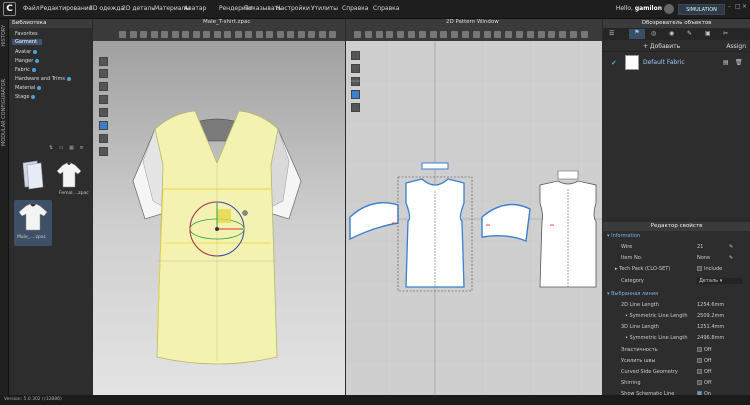 The image size is (750, 405). Describe the element at coordinates (51, 148) in the screenshot. I see `sort-icon: ⇅` at that location.